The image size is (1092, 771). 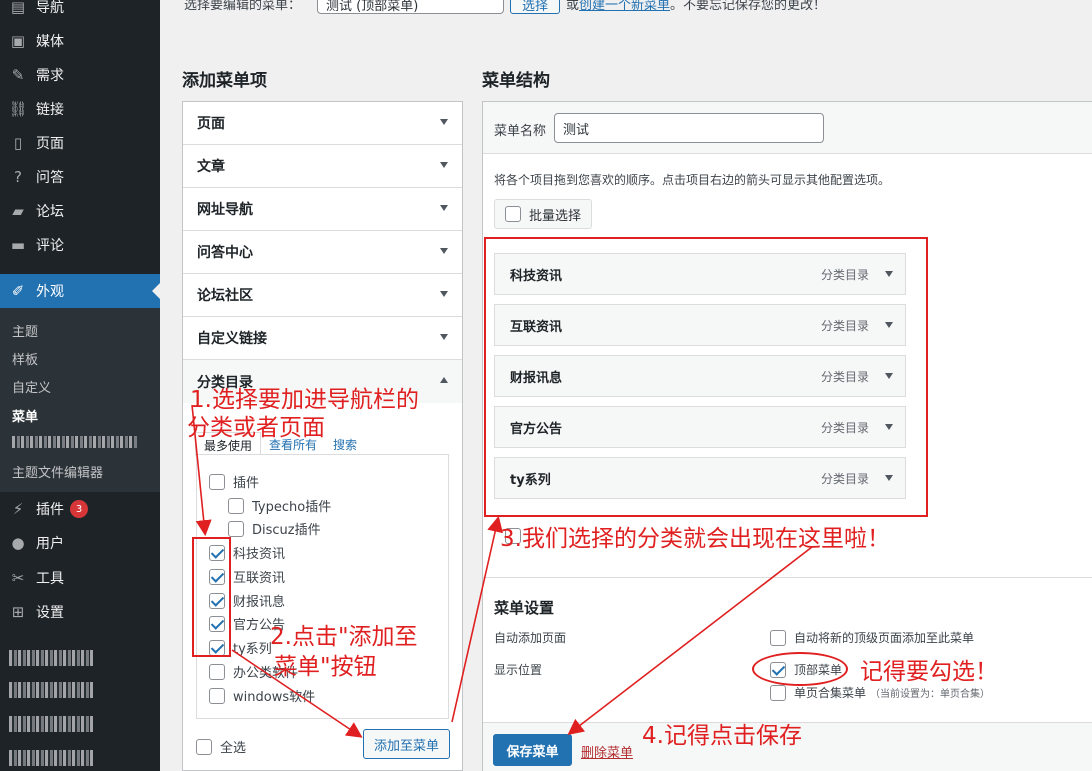 I want to click on sidebar-item-media: ▣ 媒体, so click(x=80, y=41).